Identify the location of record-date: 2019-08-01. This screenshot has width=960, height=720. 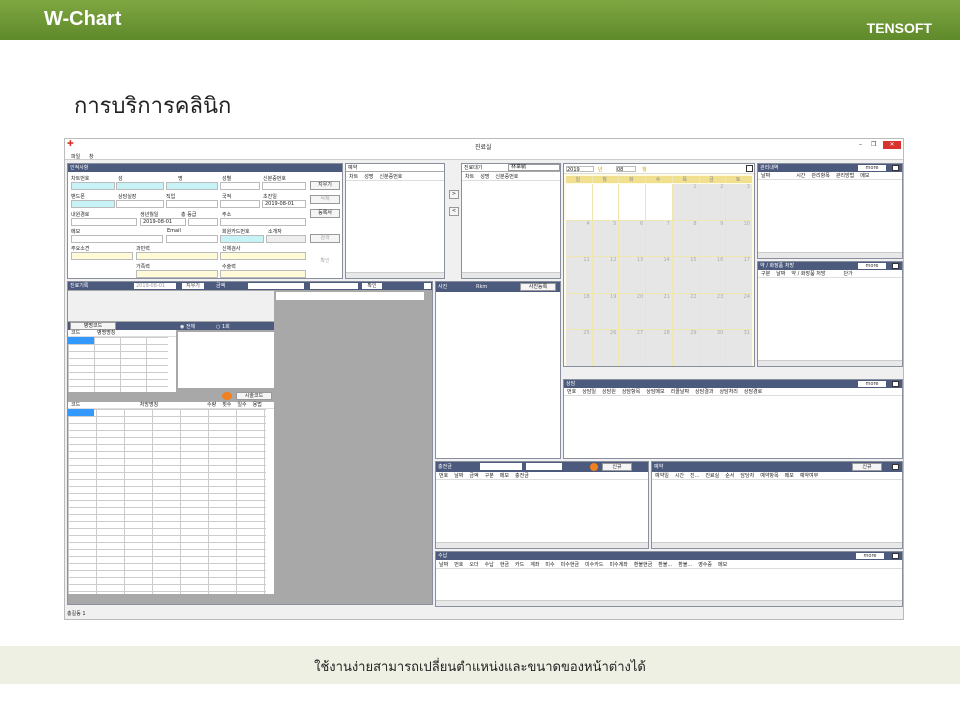
(155, 286).